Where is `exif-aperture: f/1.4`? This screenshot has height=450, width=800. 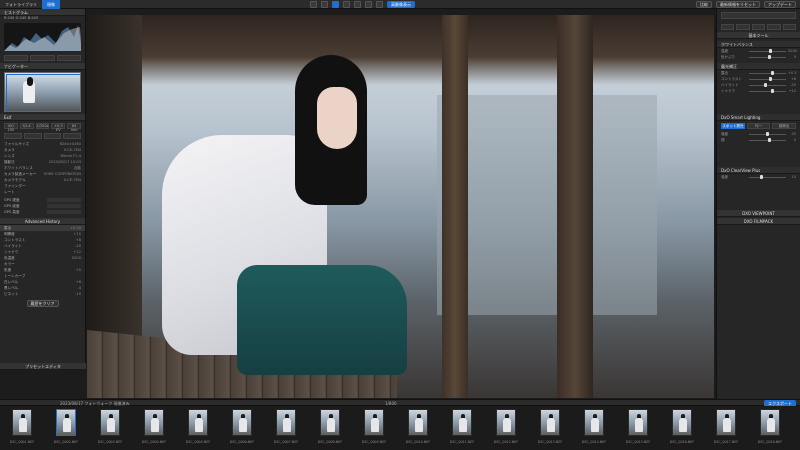
exif-aperture: f/1.4 is located at coordinates (26, 126).